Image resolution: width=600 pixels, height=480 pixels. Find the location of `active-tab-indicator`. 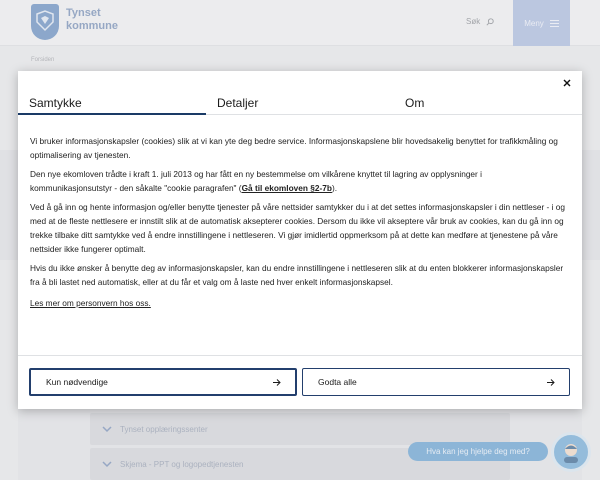

active-tab-indicator is located at coordinates (112, 114).